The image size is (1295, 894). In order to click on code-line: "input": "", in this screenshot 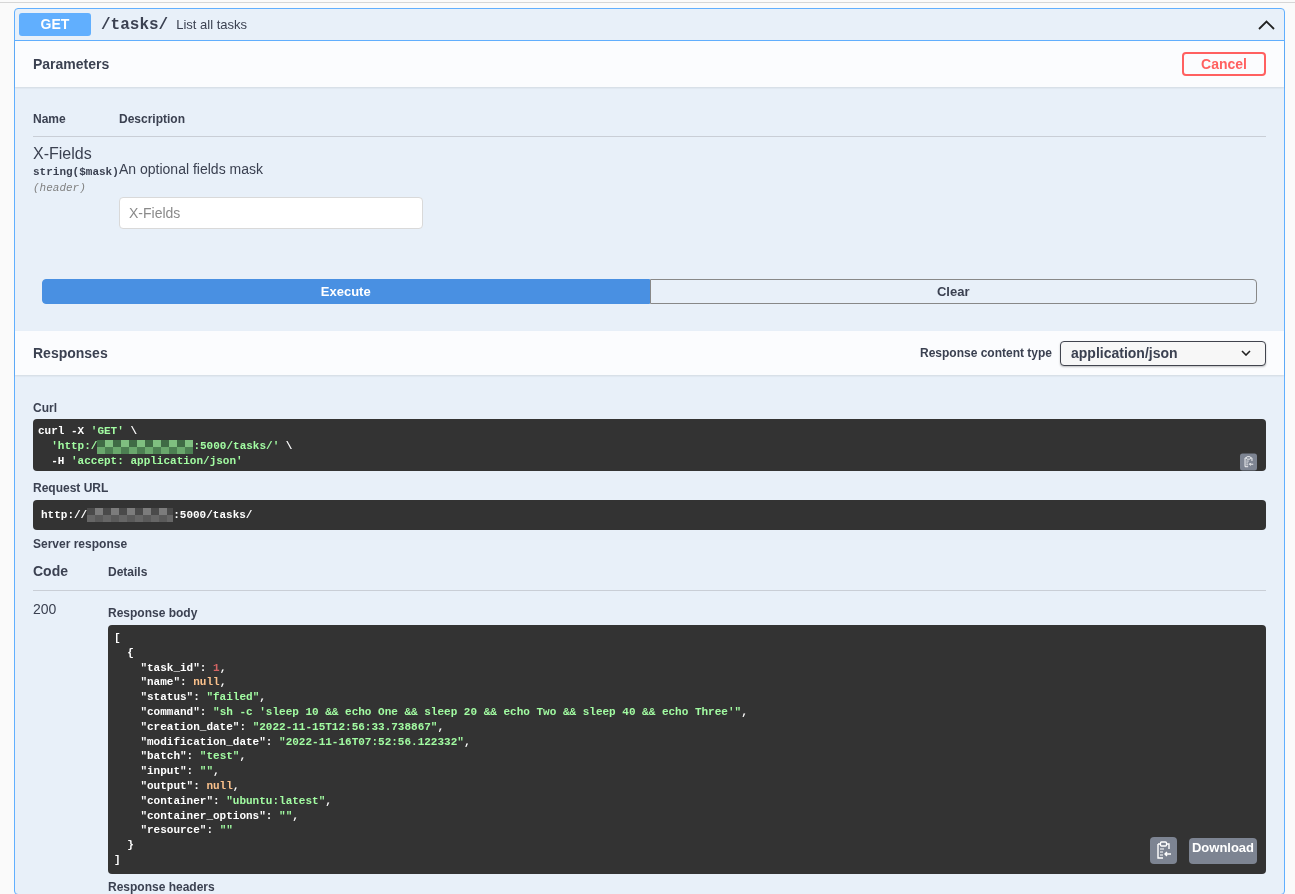, I will do `click(179, 771)`.